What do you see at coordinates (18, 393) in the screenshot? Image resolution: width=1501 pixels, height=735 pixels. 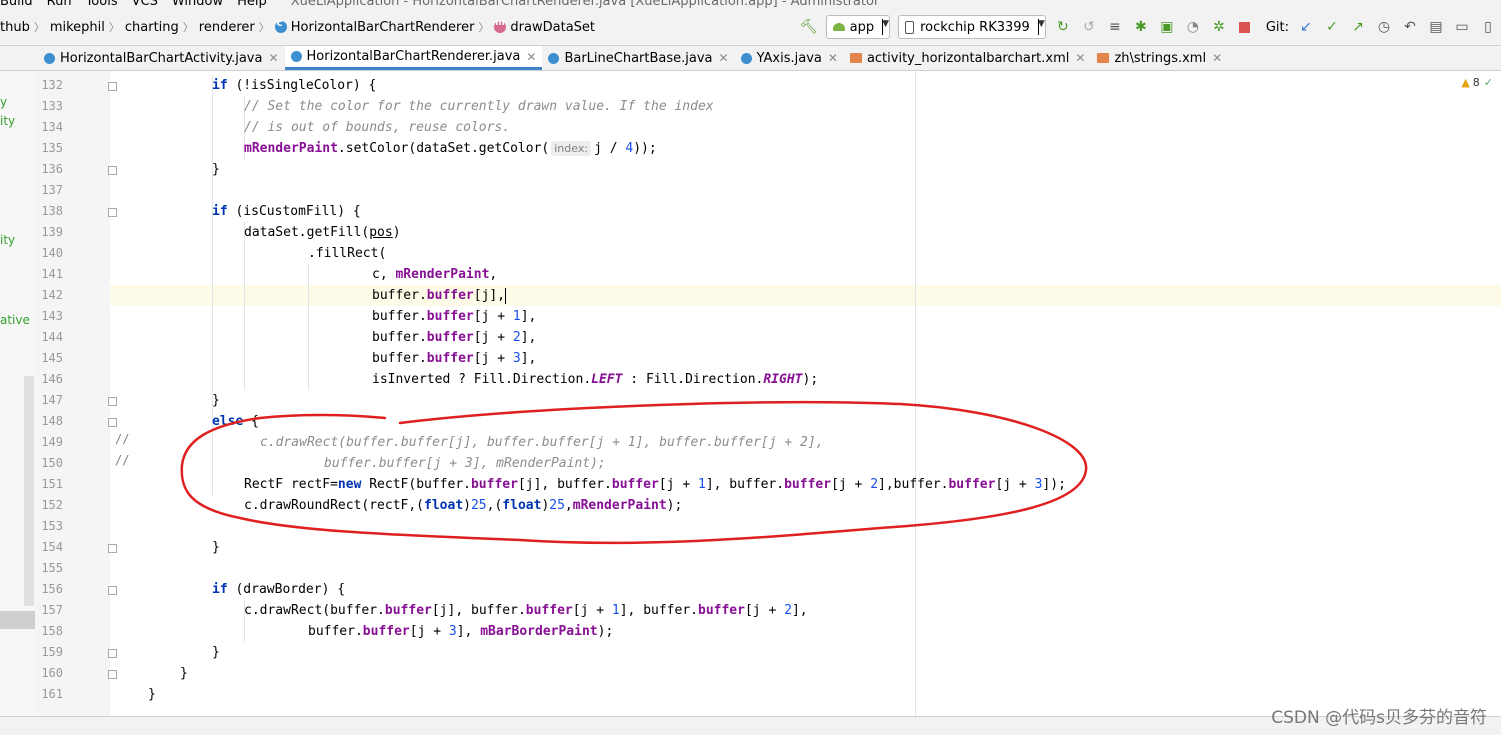 I see `project-panel: y ity ity ative` at bounding box center [18, 393].